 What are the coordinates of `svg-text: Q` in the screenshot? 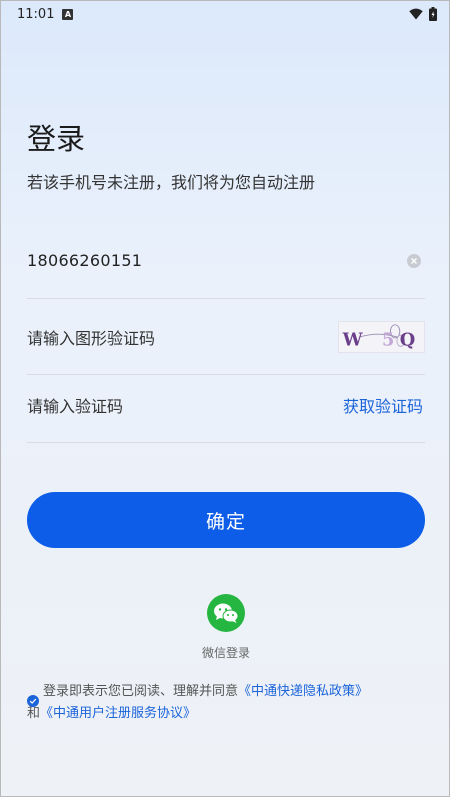 It's located at (408, 339).